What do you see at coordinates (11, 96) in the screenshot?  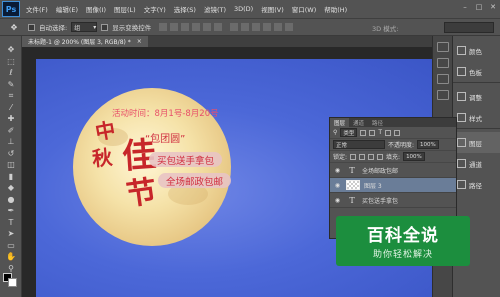 I see `crop-tool-icon: ⌗` at bounding box center [11, 96].